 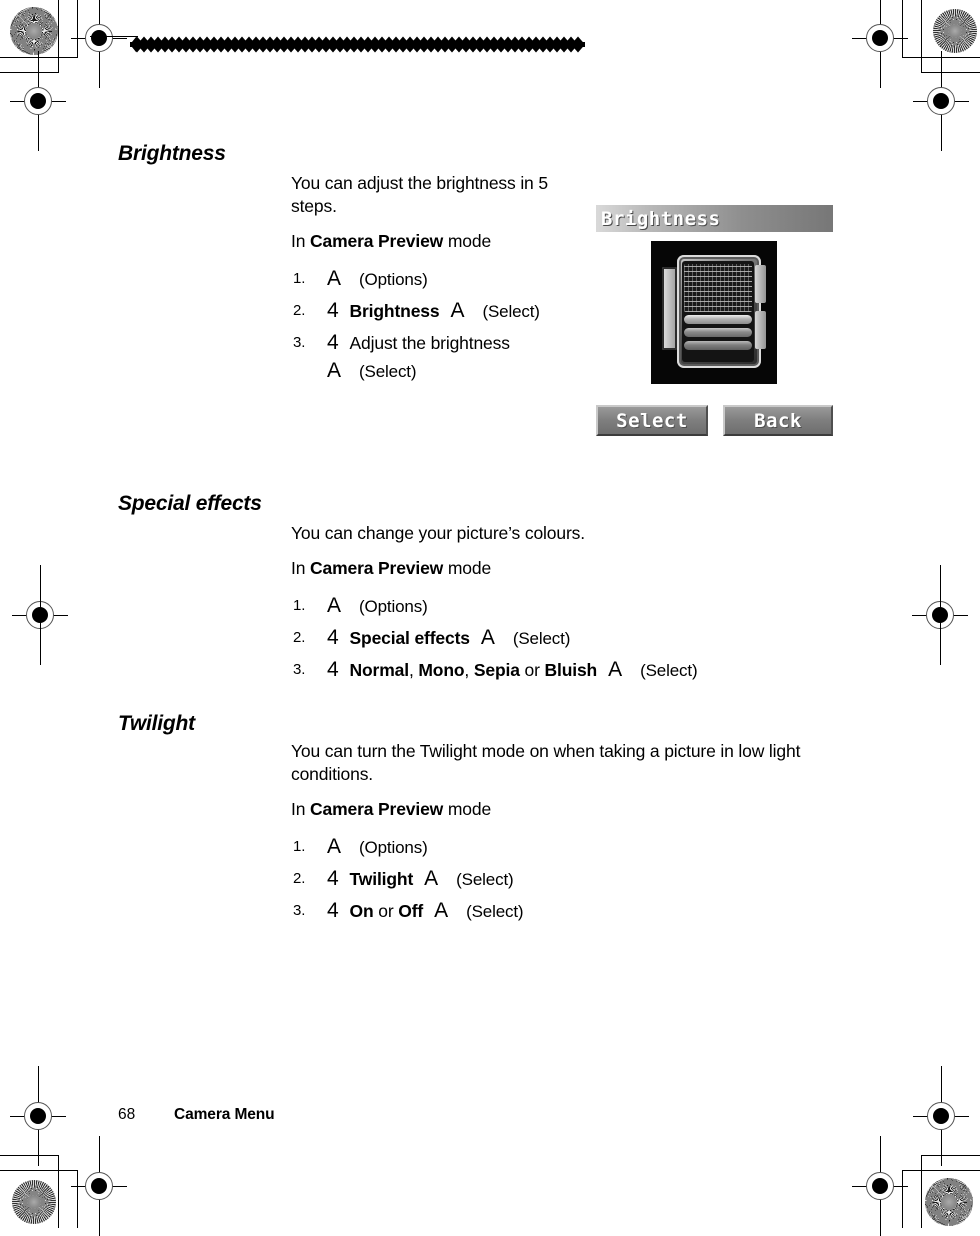 I want to click on page-number: 68, so click(x=127, y=1114).